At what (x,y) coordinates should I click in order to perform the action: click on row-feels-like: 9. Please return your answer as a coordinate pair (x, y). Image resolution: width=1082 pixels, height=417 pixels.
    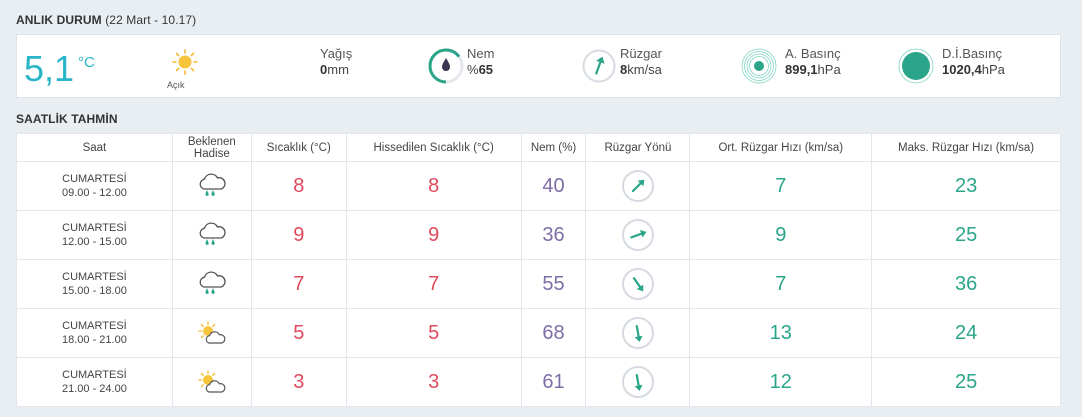
    Looking at the image, I should click on (433, 235).